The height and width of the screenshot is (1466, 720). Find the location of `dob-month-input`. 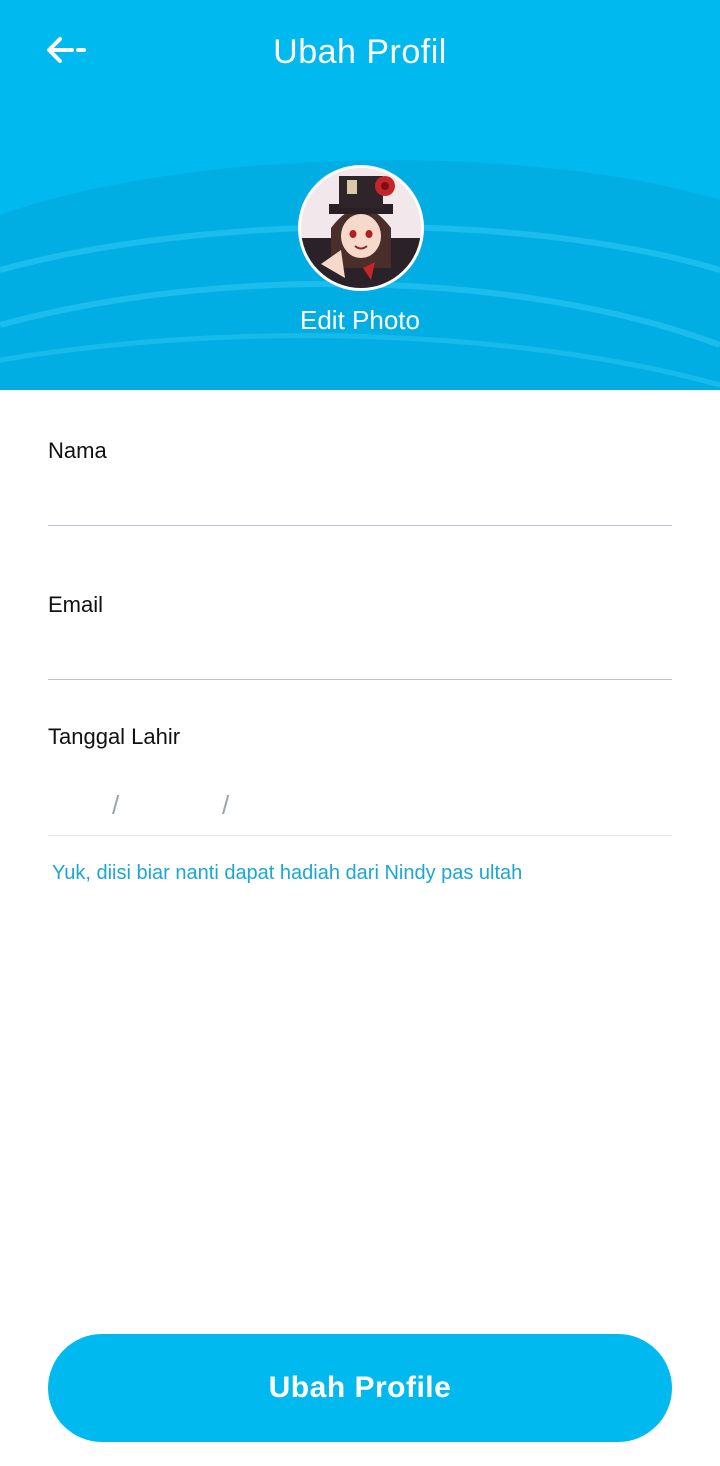

dob-month-input is located at coordinates (174, 804).